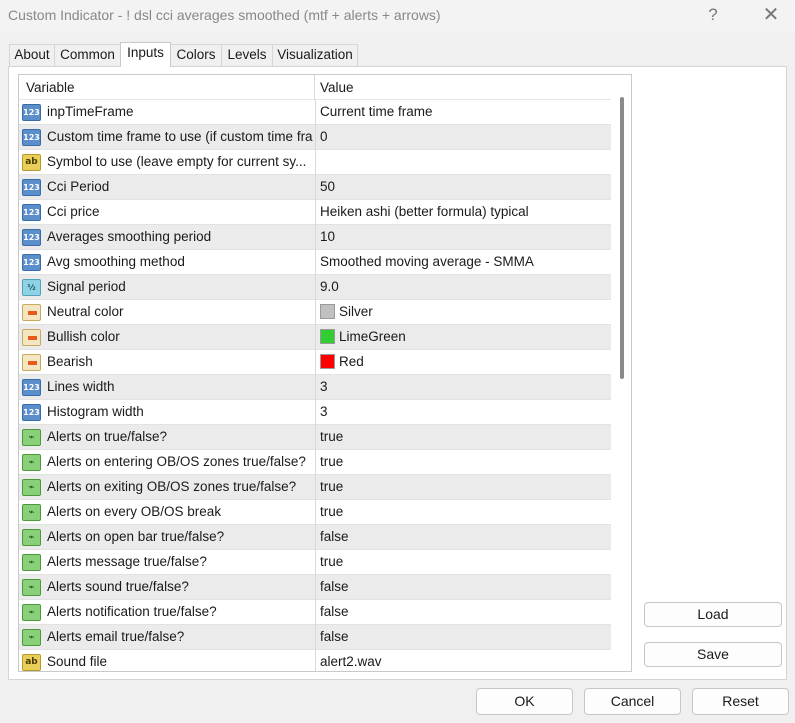 The width and height of the screenshot is (795, 723). What do you see at coordinates (464, 312) in the screenshot?
I see `variable-value: Silver` at bounding box center [464, 312].